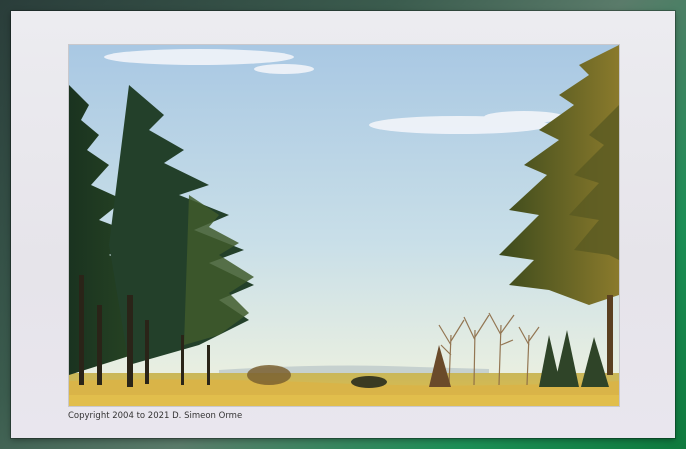 The image size is (686, 449). Describe the element at coordinates (155, 416) in the screenshot. I see `copyright-caption: Copyright 2004 to 2021 D. Simeon Orme` at that location.